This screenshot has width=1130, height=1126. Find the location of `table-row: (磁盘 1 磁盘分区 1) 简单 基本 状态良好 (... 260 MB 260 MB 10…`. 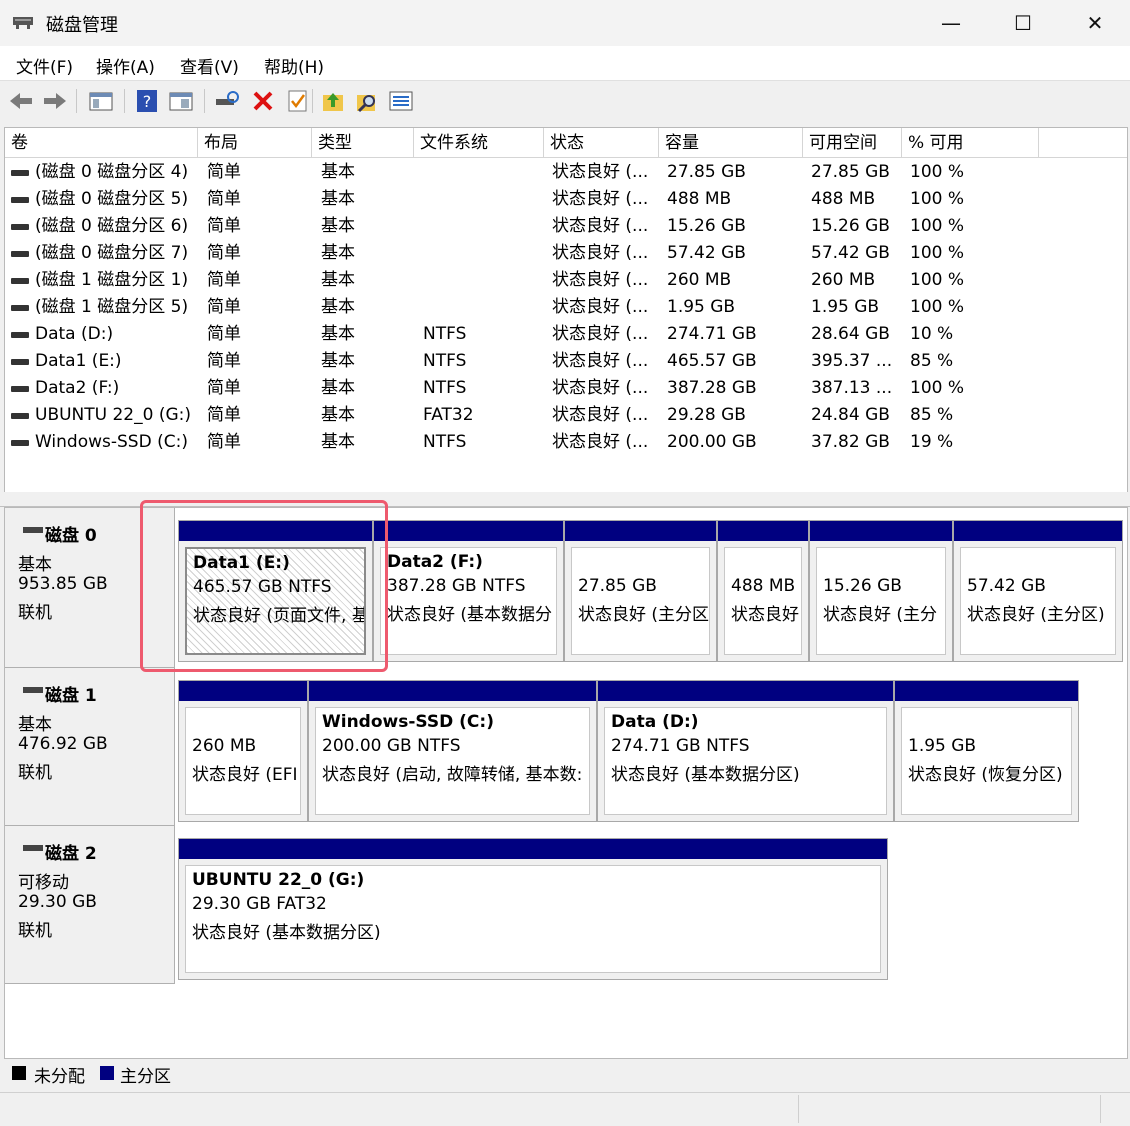

table-row: (磁盘 1 磁盘分区 1) 简单 基本 状态良好 (... 260 MB 260 MB 10… is located at coordinates (566, 280).